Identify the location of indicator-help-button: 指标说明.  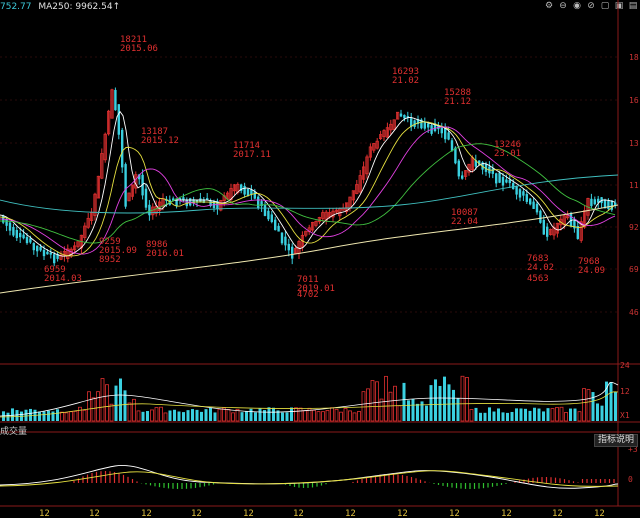
(615, 440).